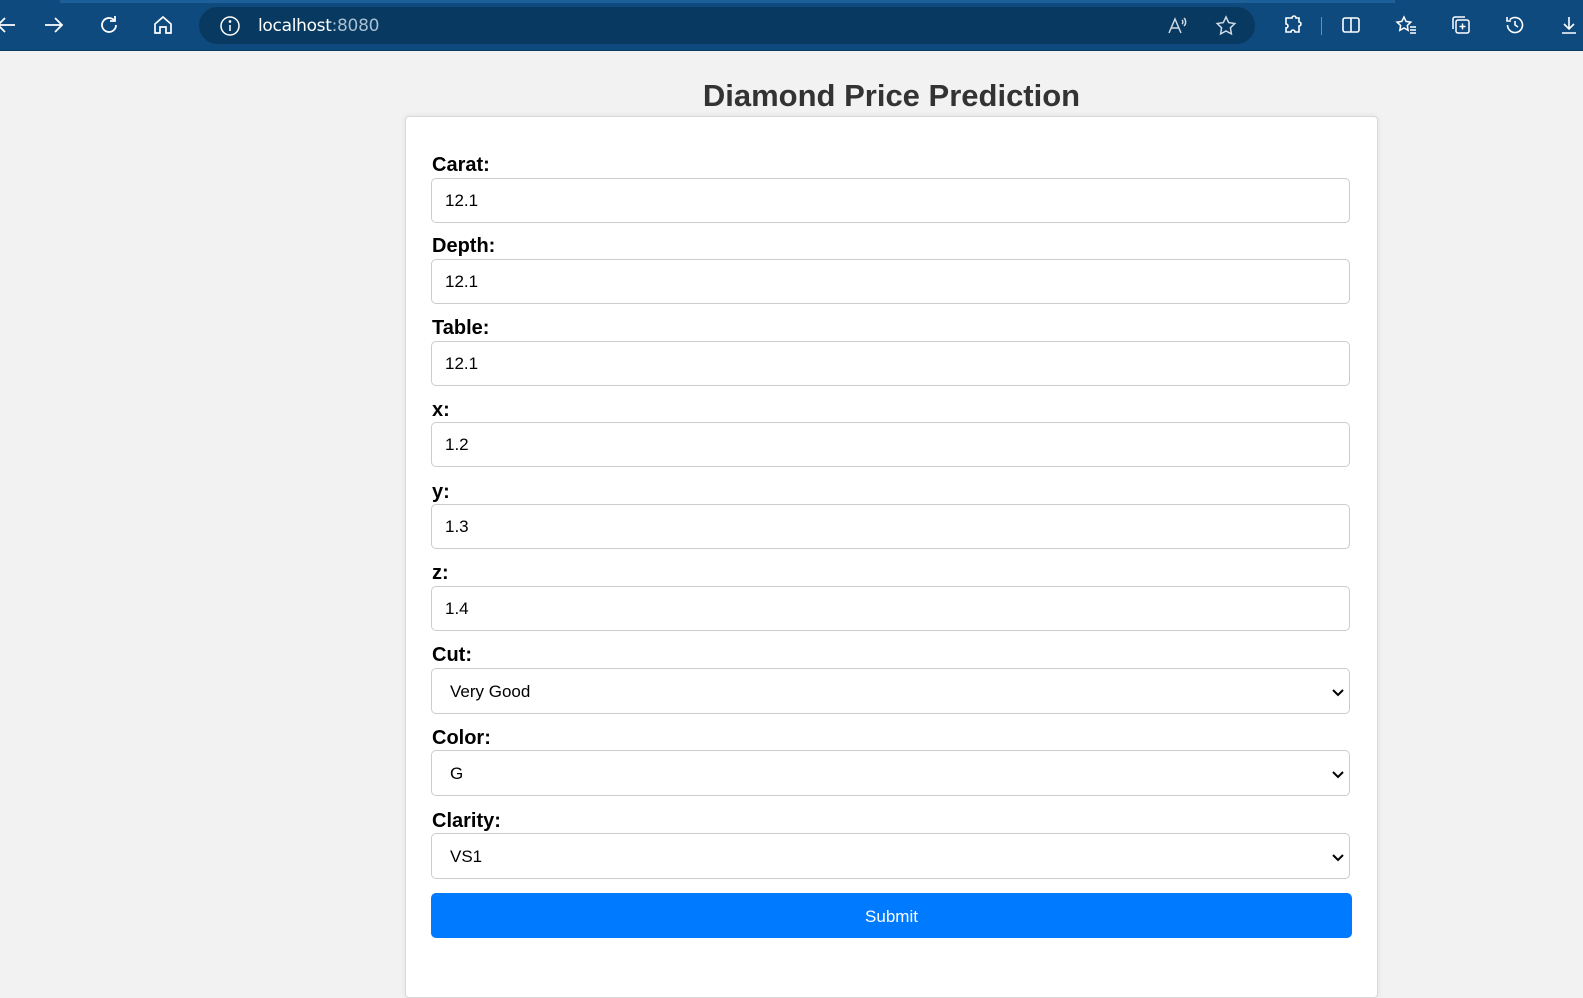 The width and height of the screenshot is (1583, 998). I want to click on tab-strip, so click(727, 1).